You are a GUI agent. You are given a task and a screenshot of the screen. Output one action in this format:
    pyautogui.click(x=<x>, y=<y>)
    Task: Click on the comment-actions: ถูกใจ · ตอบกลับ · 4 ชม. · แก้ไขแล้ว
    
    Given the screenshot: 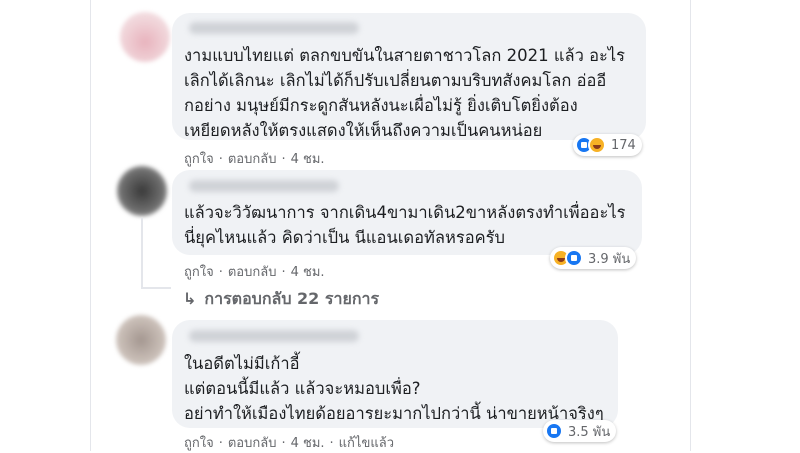 What is the action you would take?
    pyautogui.click(x=289, y=442)
    